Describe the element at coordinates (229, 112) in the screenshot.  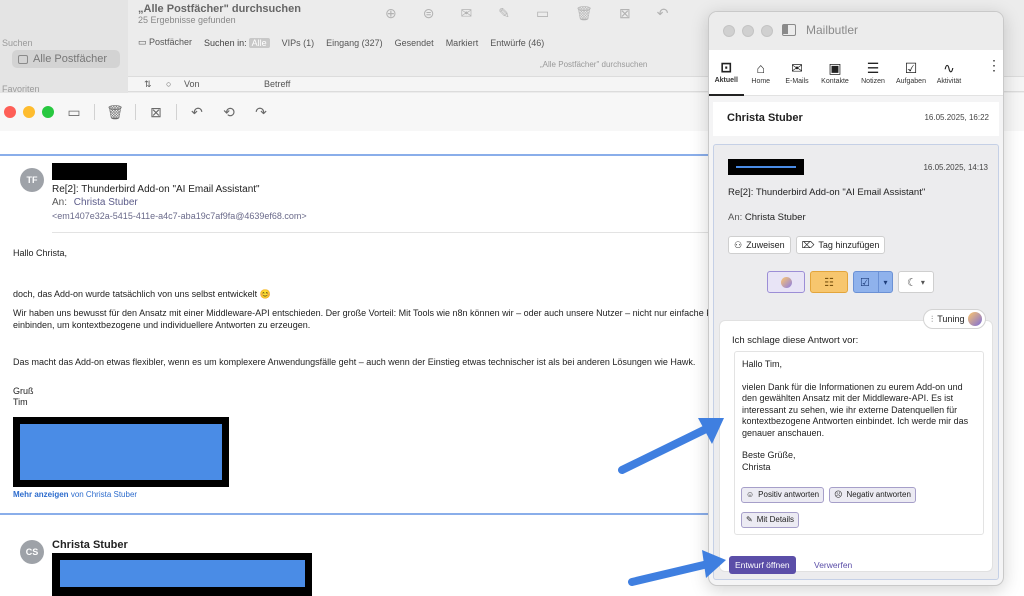
I see `reply-all-button: ⟲` at that location.